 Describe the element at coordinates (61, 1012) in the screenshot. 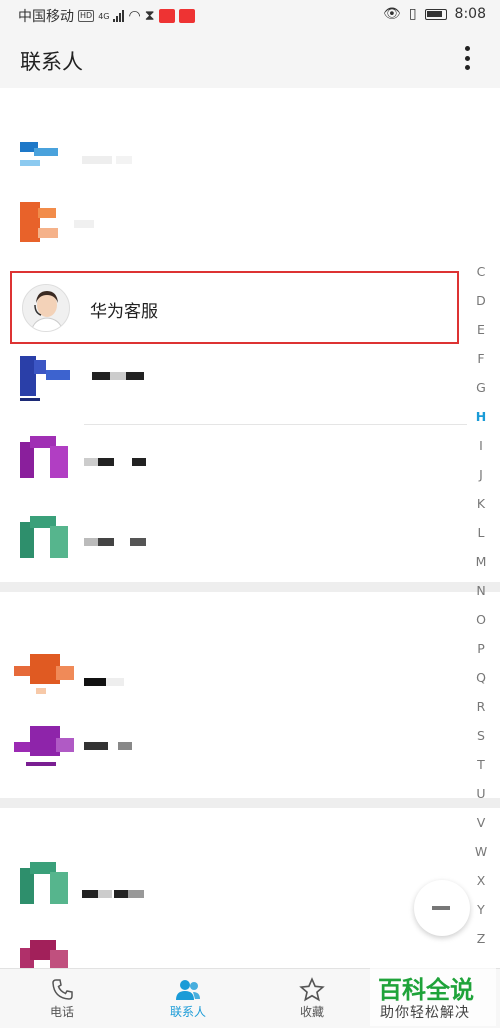

I see `tab-label: 电话` at that location.